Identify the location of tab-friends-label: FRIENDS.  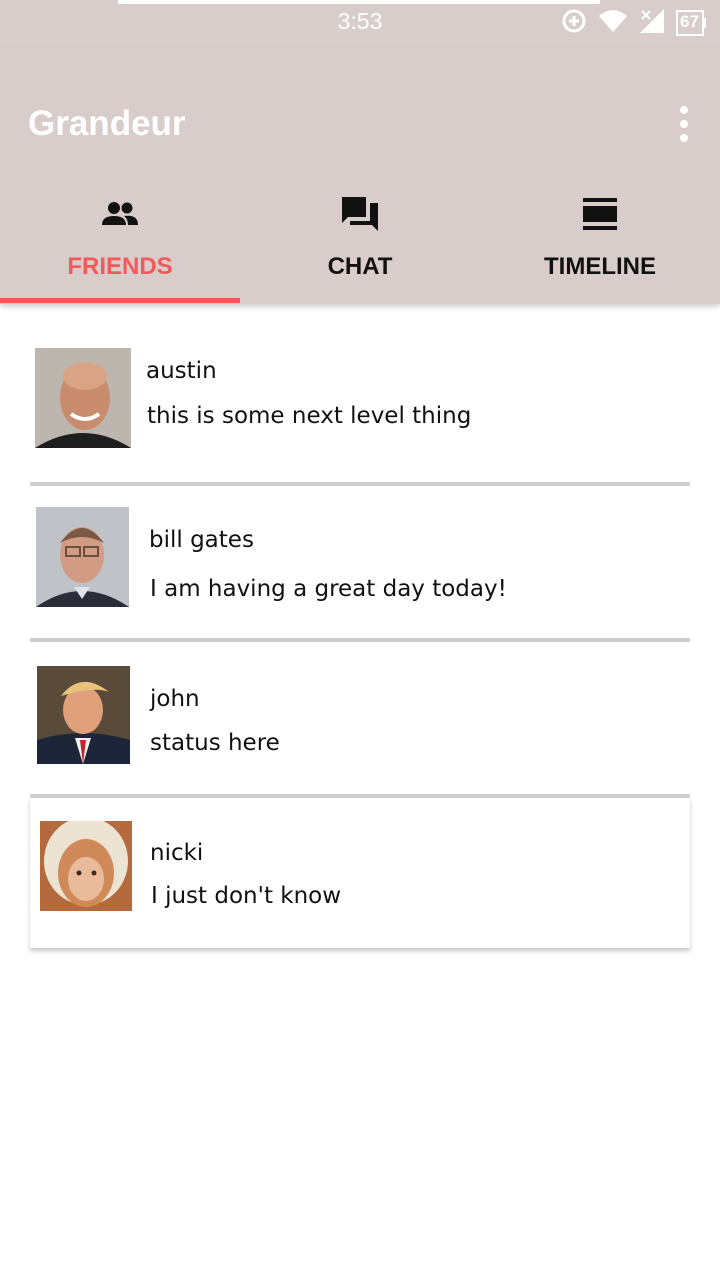
(120, 266).